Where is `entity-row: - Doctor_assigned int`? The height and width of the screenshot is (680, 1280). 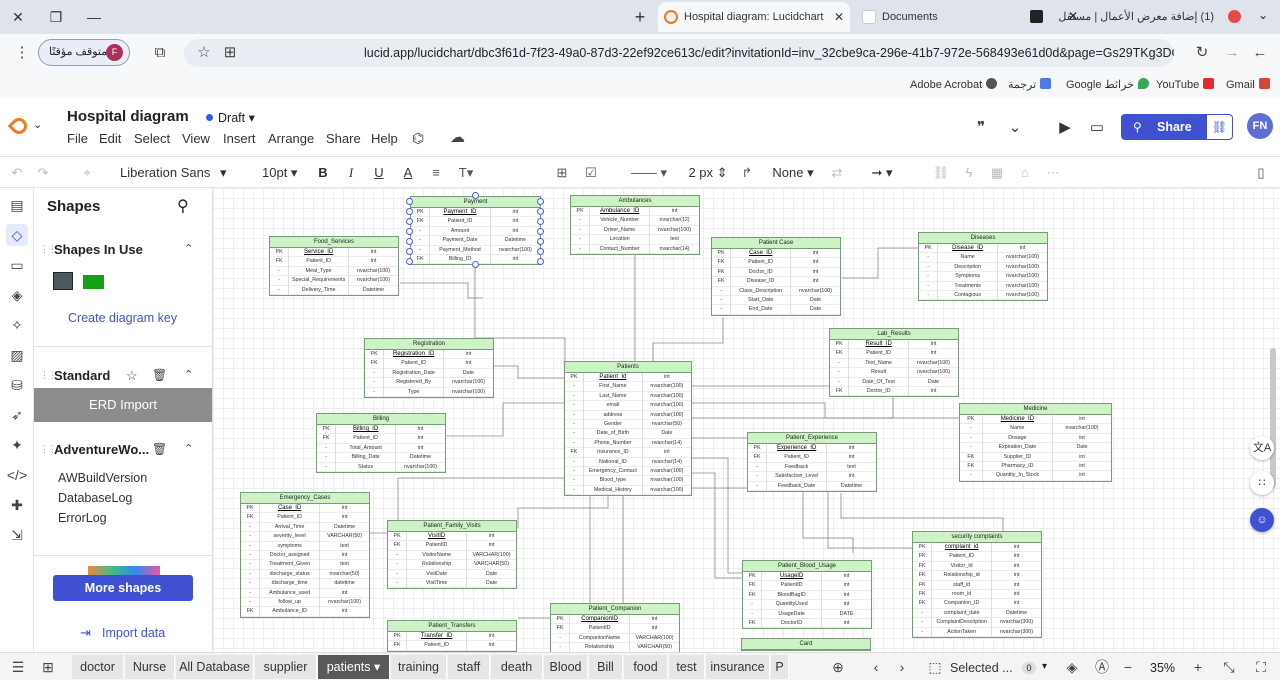 entity-row: - Doctor_assigned int is located at coordinates (305, 555).